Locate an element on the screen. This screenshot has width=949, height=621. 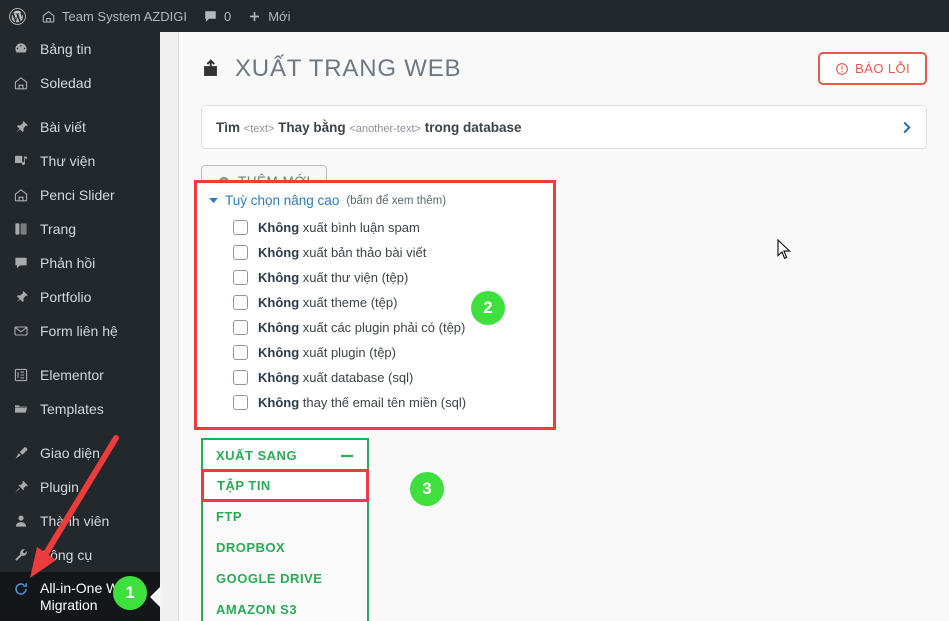
sidebar-item-posts: Bài viết is located at coordinates (80, 127).